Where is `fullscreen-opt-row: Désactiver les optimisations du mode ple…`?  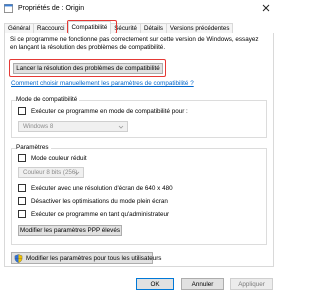 fullscreen-opt-row: Désactiver les optimisations du mode ple… is located at coordinates (93, 201).